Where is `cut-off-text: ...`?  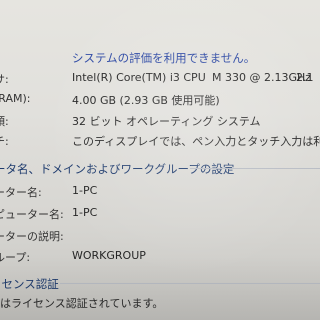
cut-off-text: ... is located at coordinates (77, 317).